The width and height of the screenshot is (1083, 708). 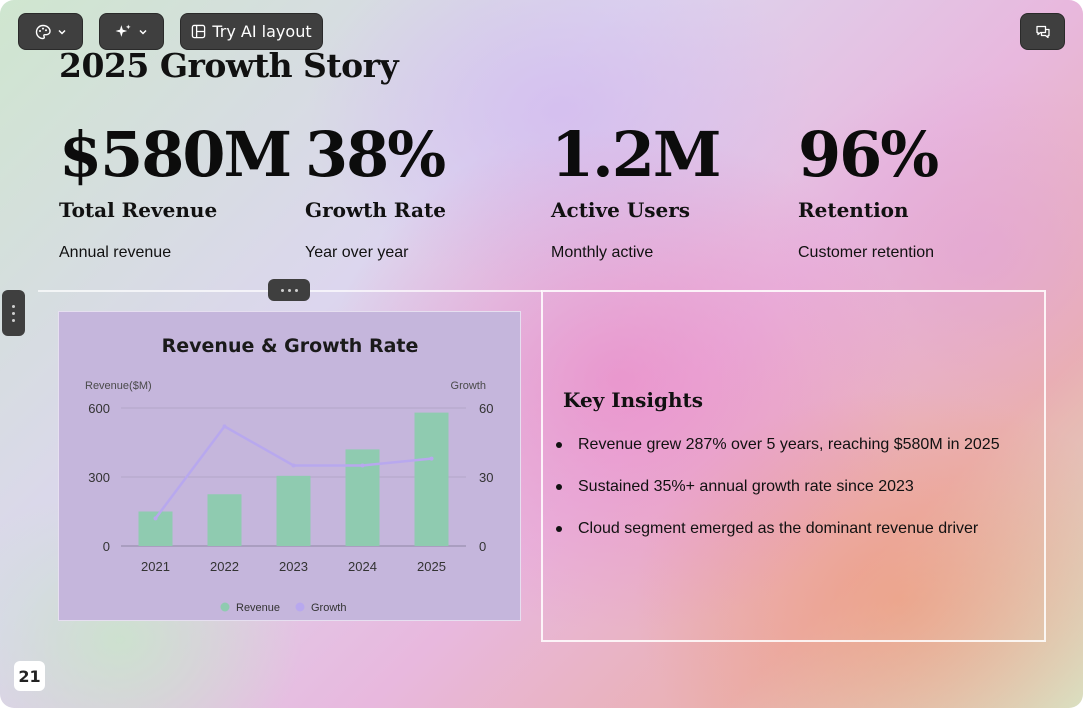 I want to click on stat-total-revenue: $580M Total Revenue Annual revenue, so click(x=179, y=190).